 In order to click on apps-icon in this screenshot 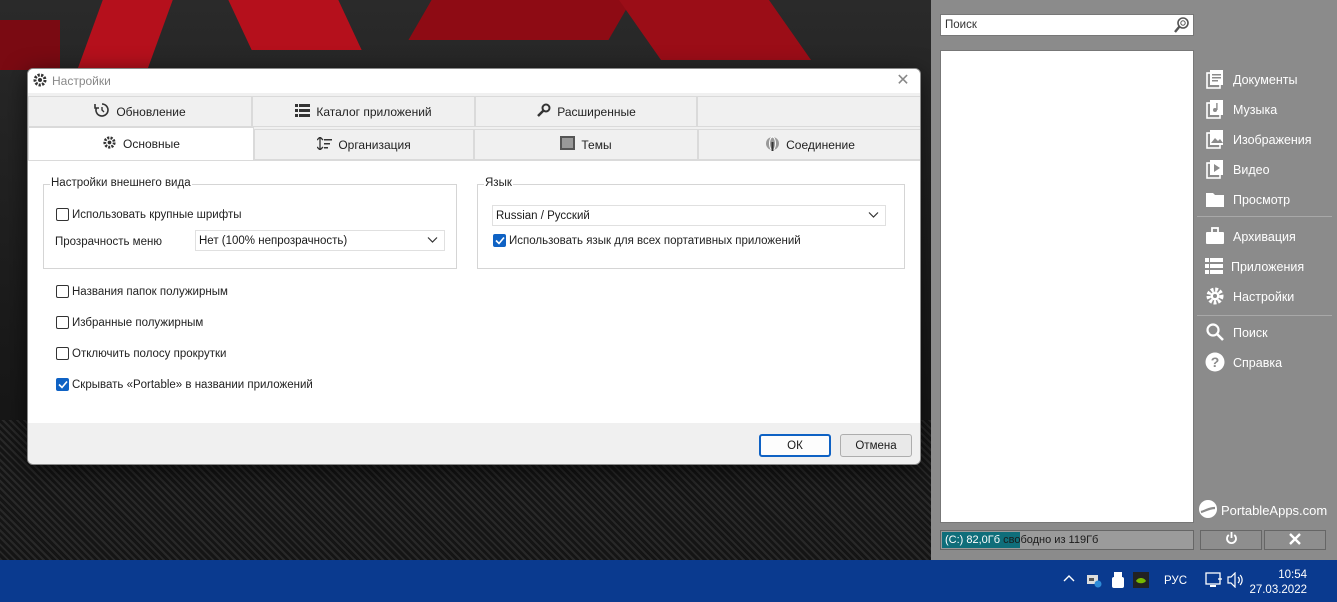, I will do `click(1214, 267)`.